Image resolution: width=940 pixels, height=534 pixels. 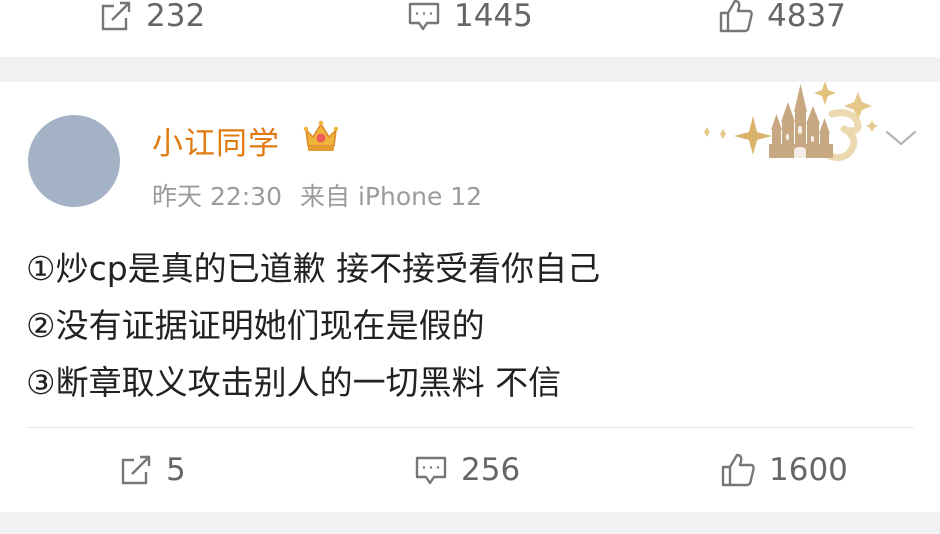 I want to click on post-text-line-3: ③断章取义攻击别人的一切黑料 不信, so click(x=294, y=382).